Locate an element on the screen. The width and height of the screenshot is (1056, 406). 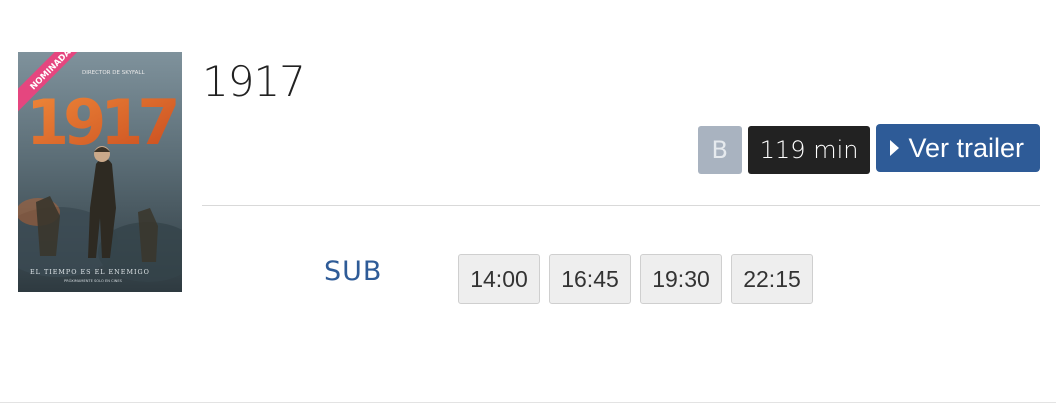
showtime-button: 22:15 is located at coordinates (772, 279).